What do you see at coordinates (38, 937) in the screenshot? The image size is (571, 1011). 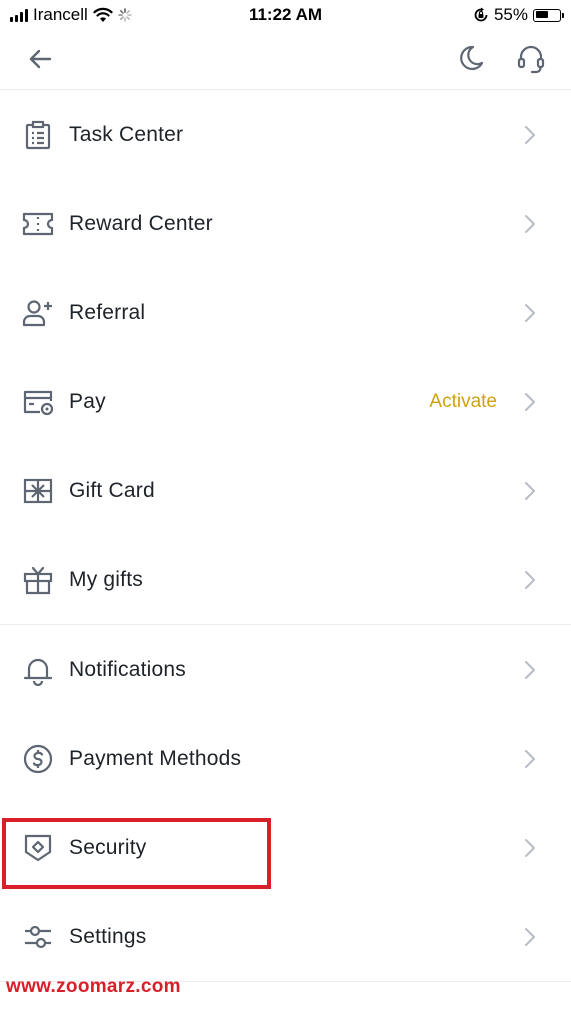 I see `sliders-icon` at bounding box center [38, 937].